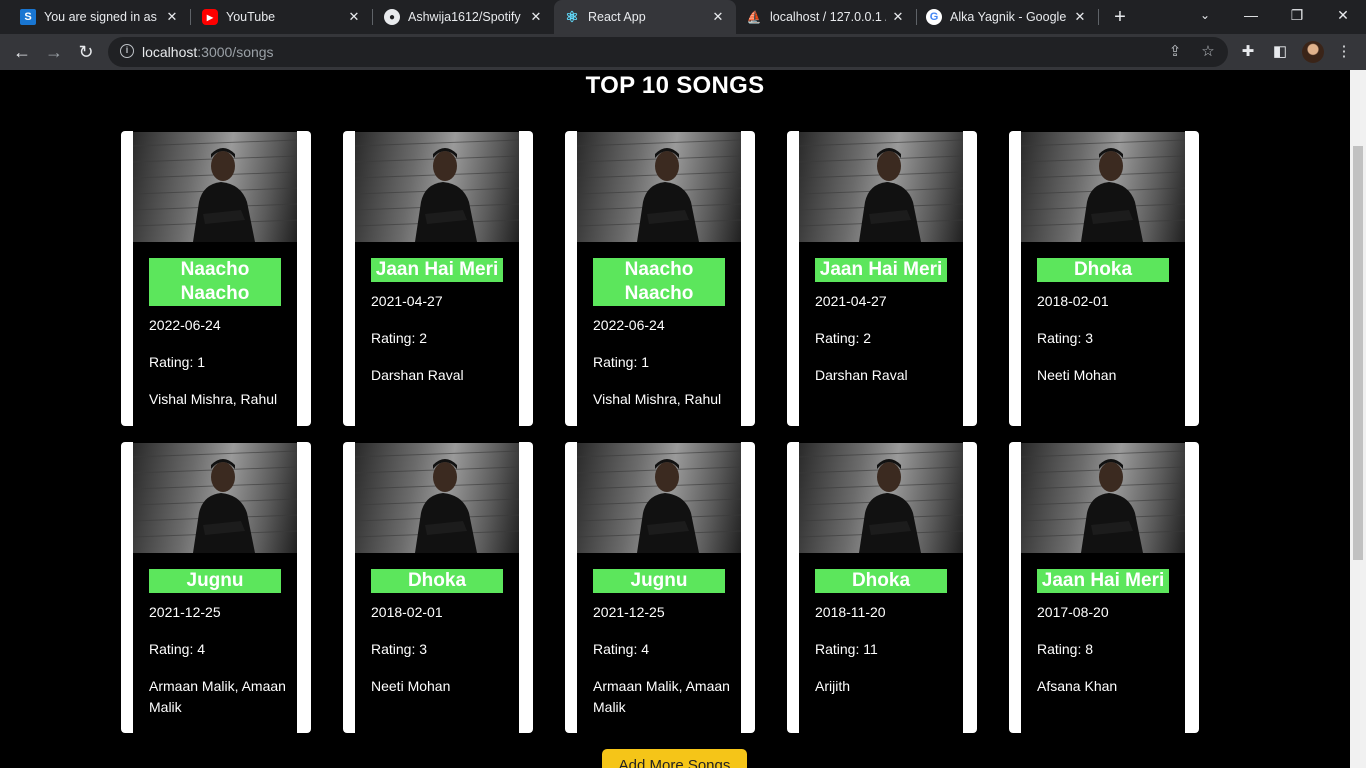  Describe the element at coordinates (1098, 17) in the screenshot. I see `tab-separator` at that location.